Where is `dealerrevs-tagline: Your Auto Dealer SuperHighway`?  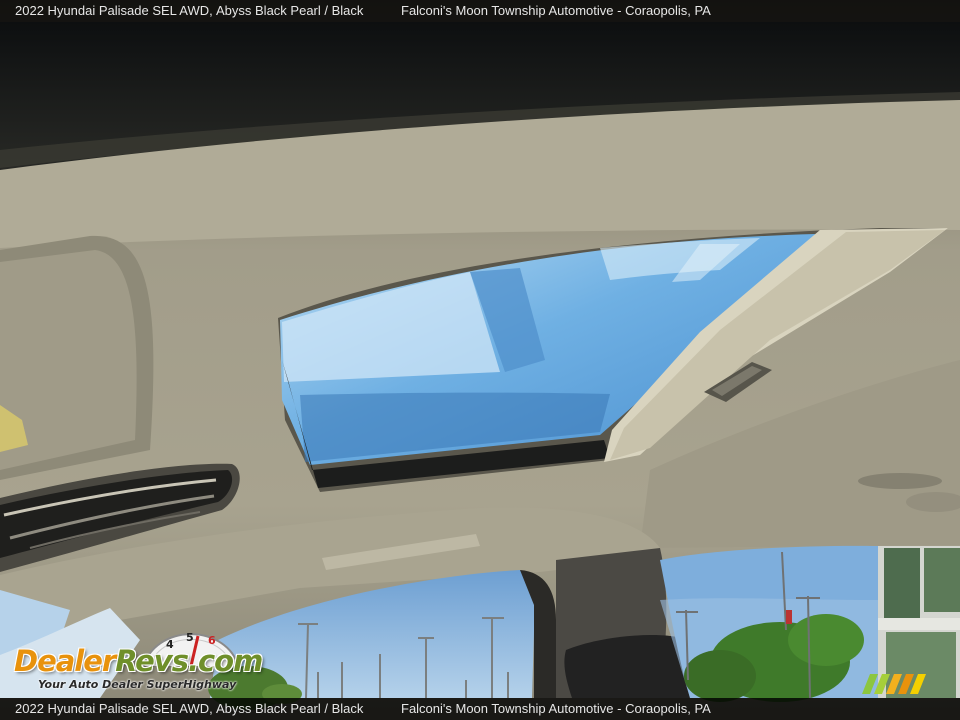
dealerrevs-tagline: Your Auto Dealer SuperHighway is located at coordinates (137, 684).